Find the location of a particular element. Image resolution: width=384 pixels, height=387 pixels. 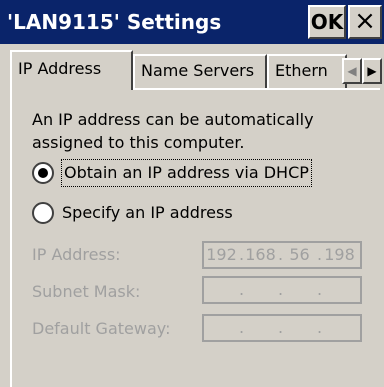

specify-ip-option-label: Specify an IP address is located at coordinates (147, 213).